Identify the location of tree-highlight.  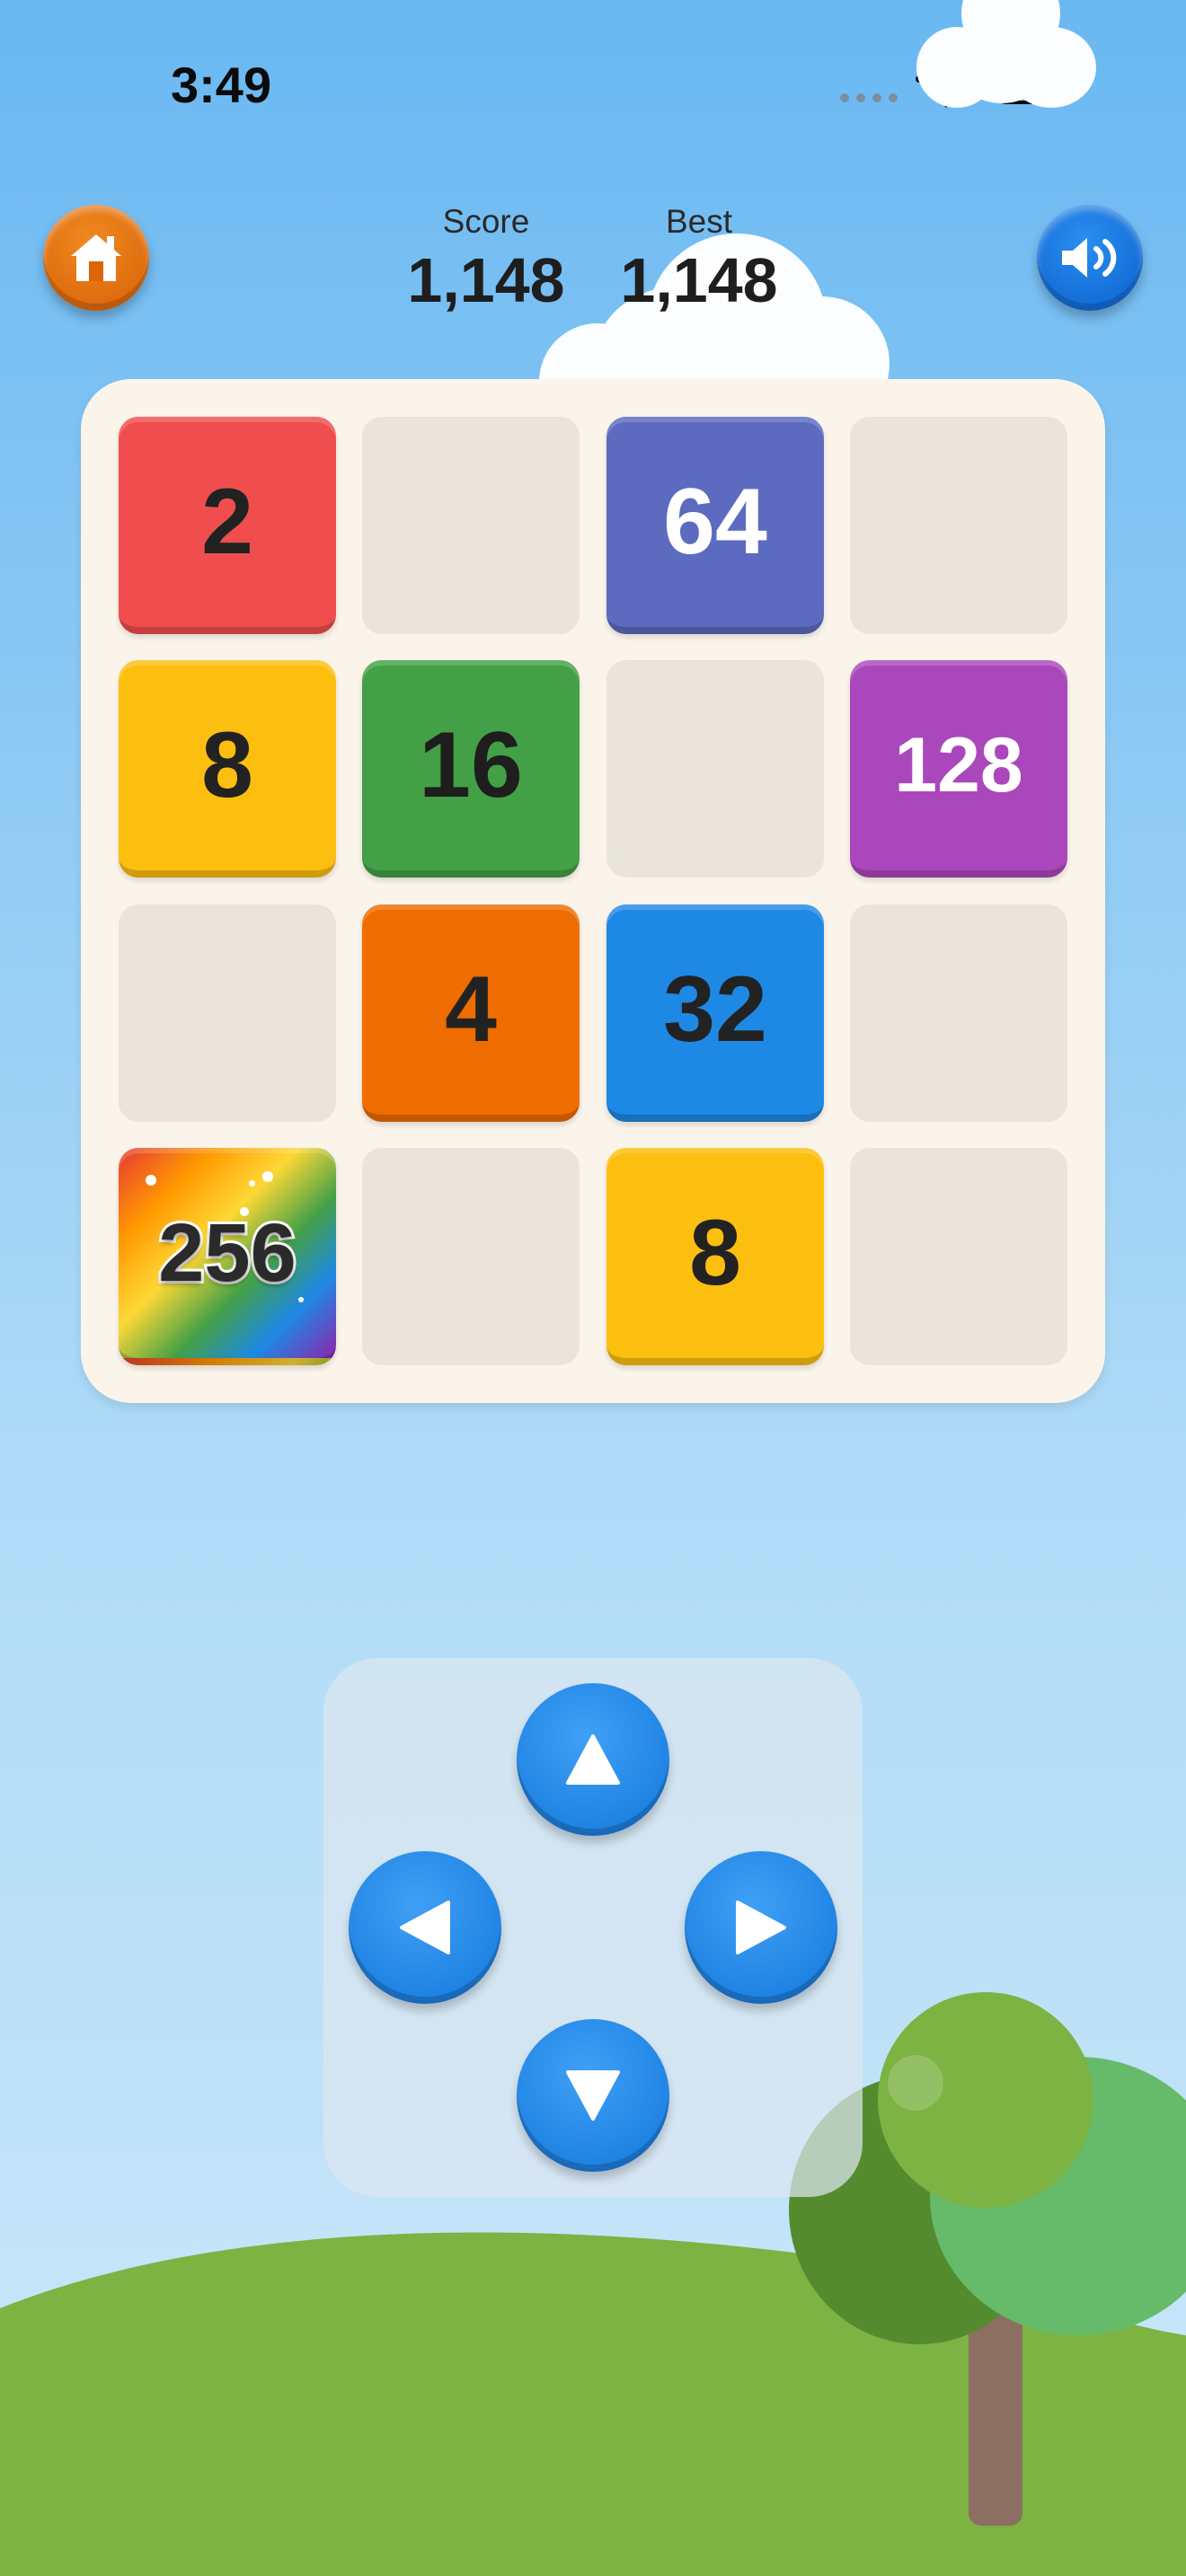
(915, 2083).